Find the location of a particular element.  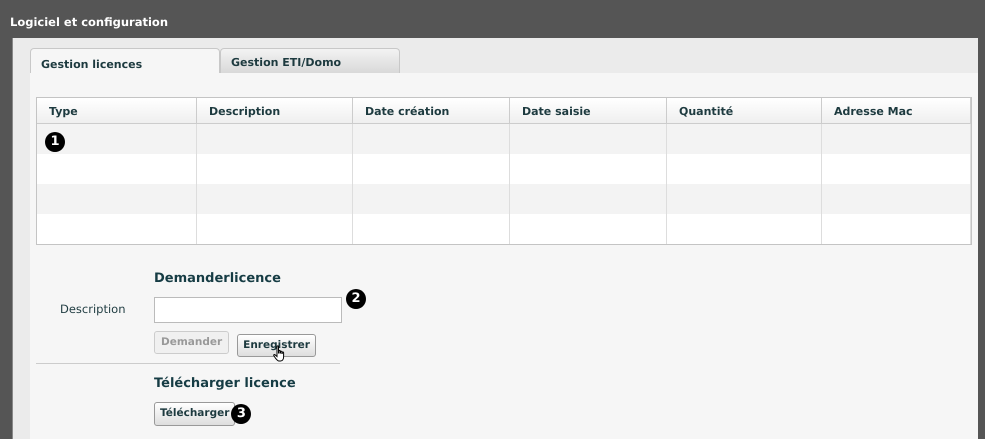

description-field is located at coordinates (248, 309).